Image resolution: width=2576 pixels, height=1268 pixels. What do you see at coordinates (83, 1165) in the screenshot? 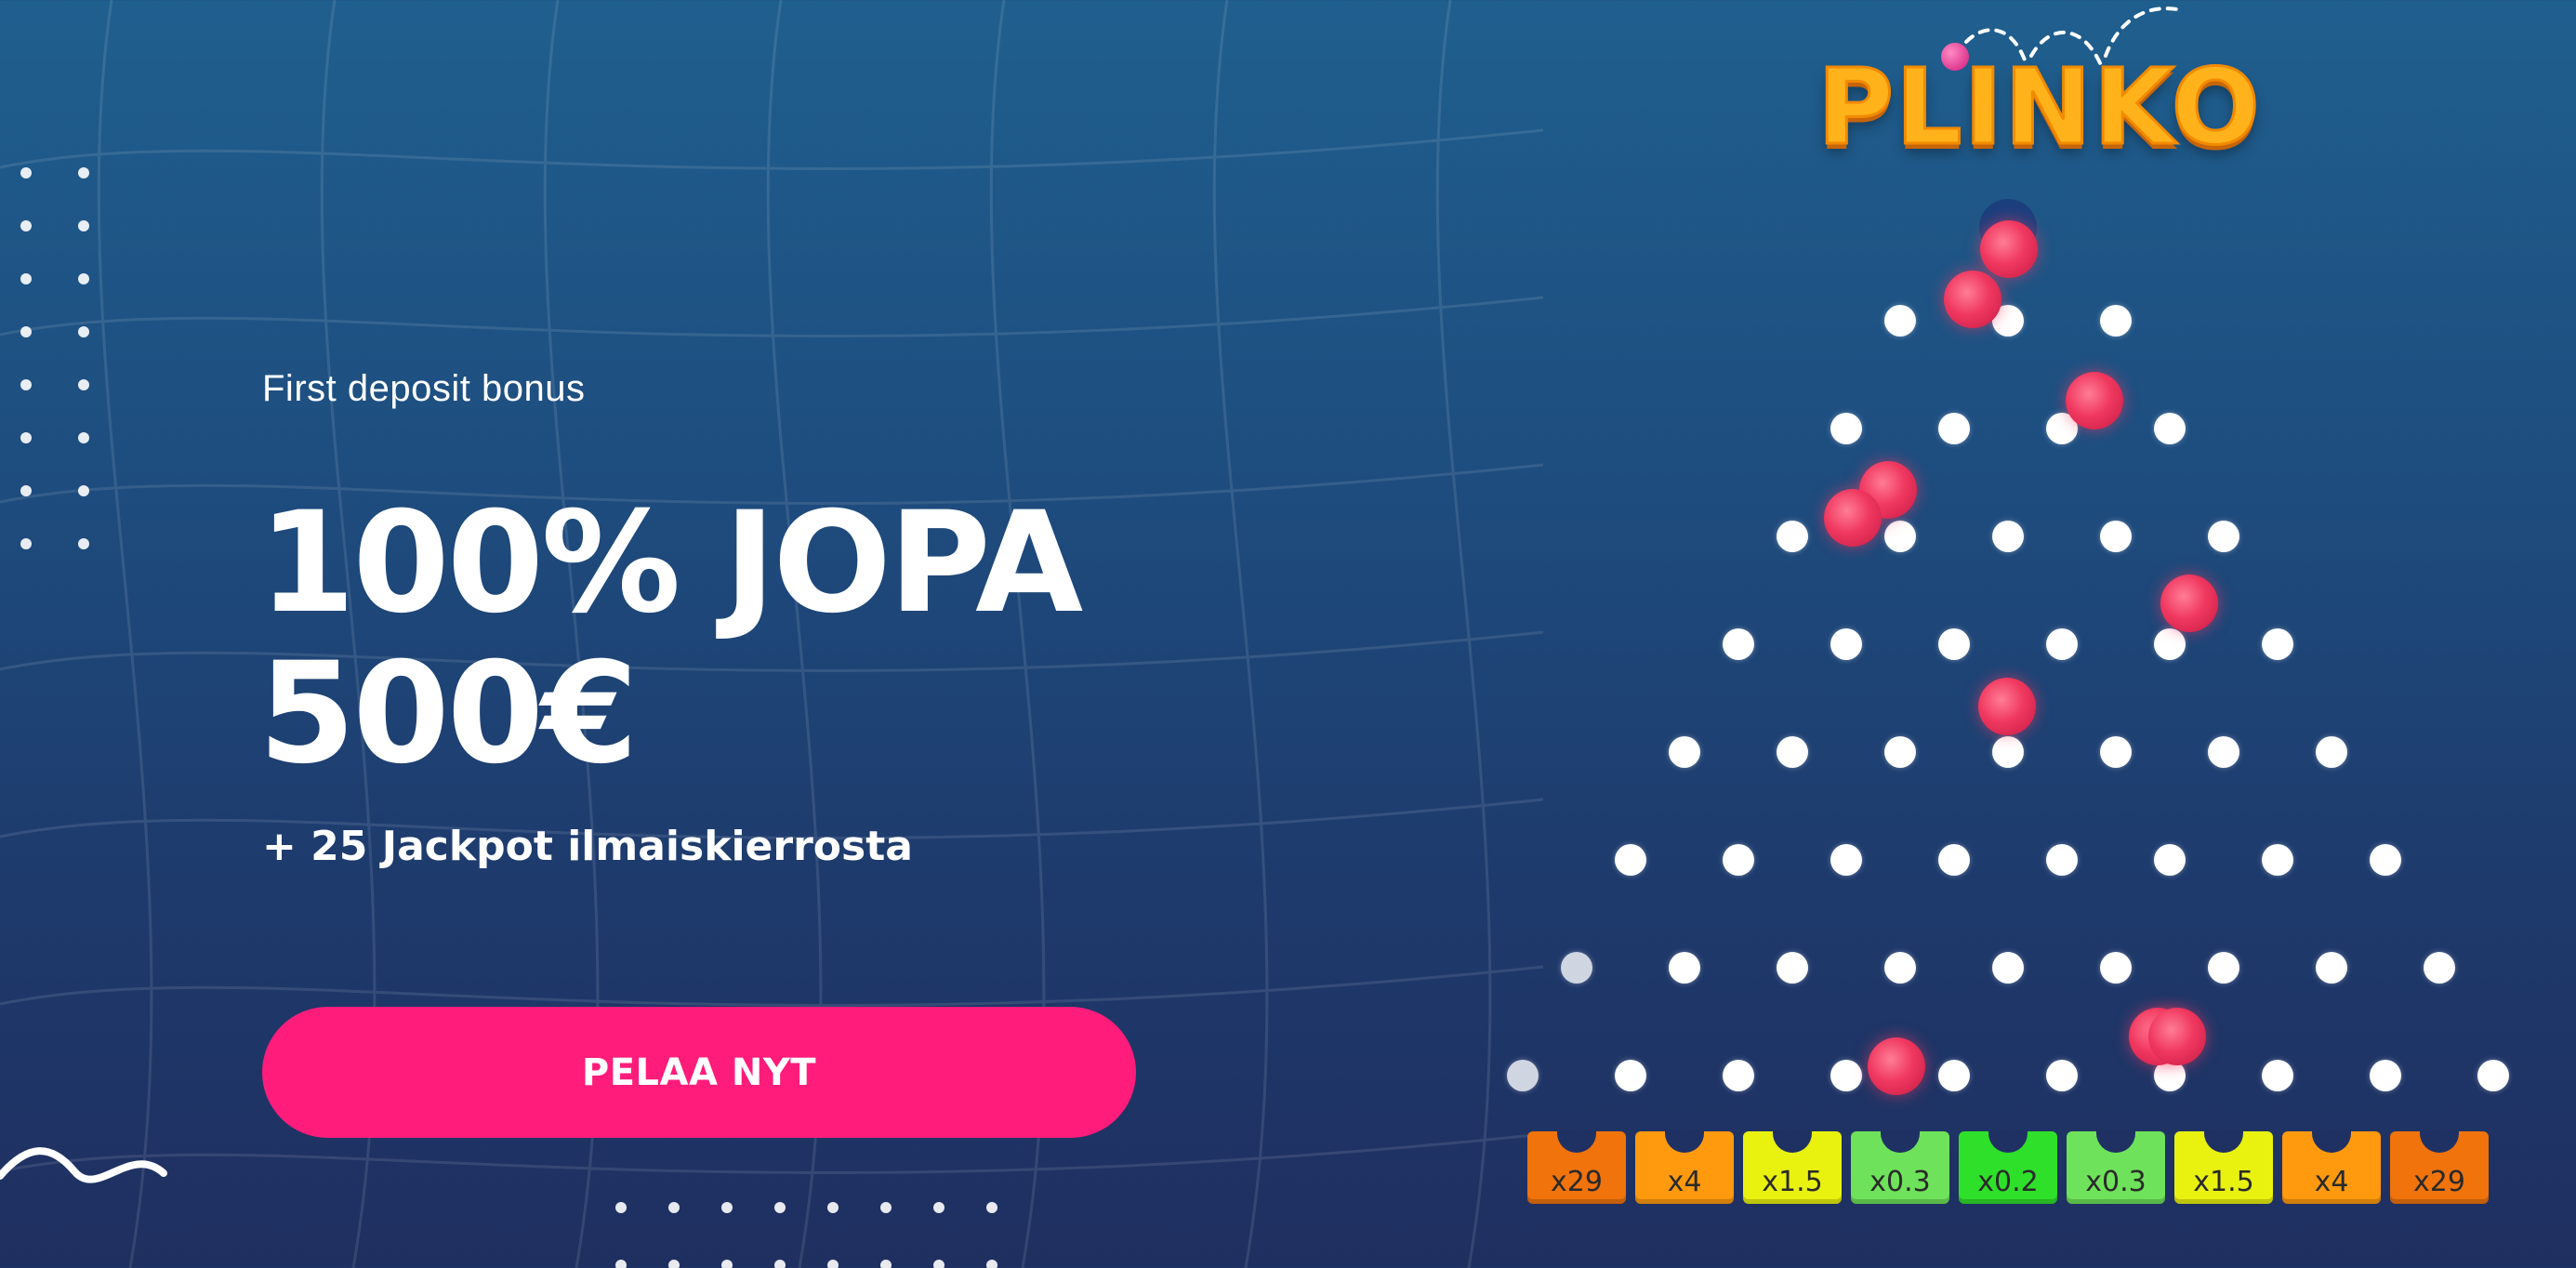
I see `wave-decoration` at bounding box center [83, 1165].